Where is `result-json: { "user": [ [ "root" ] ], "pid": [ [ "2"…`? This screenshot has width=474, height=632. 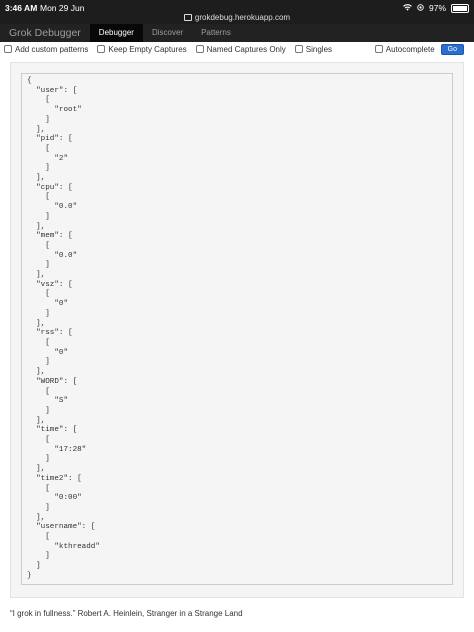 result-json: { "user": [ [ "root" ] ], "pid": [ [ "2"… is located at coordinates (63, 328).